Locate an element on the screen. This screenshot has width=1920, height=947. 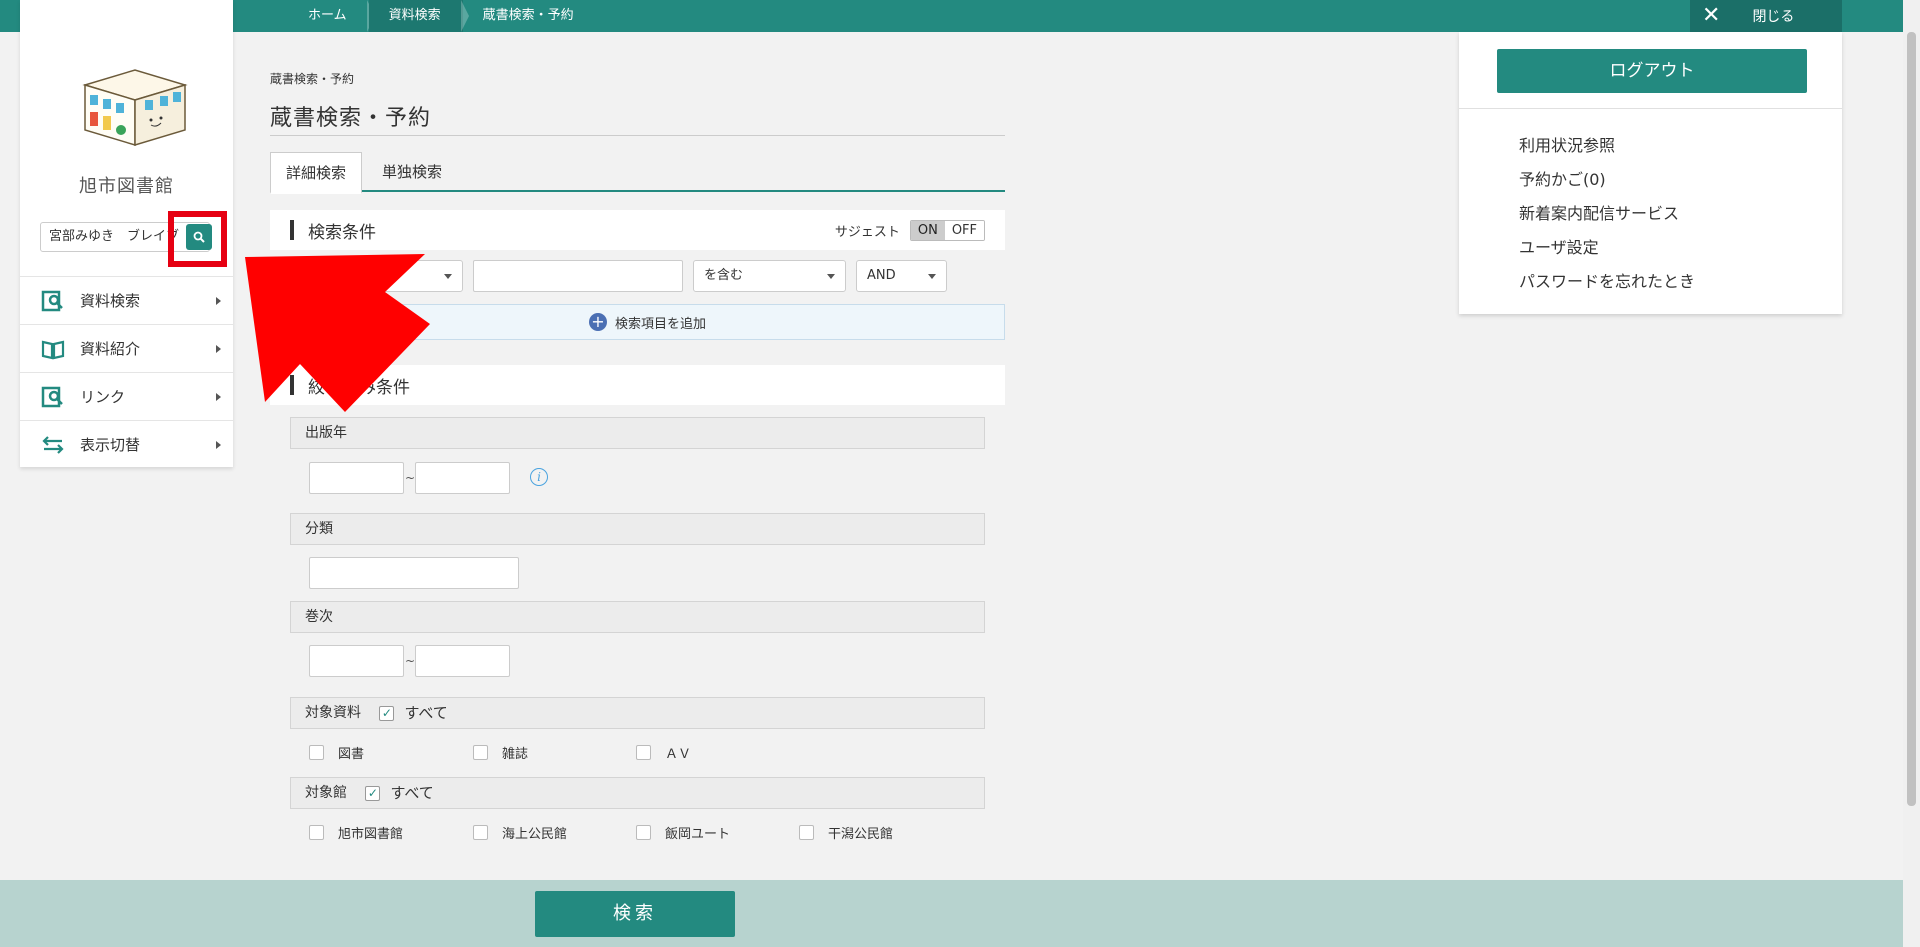
branch-all-checkbox: ✓ すべて is located at coordinates (399, 793).